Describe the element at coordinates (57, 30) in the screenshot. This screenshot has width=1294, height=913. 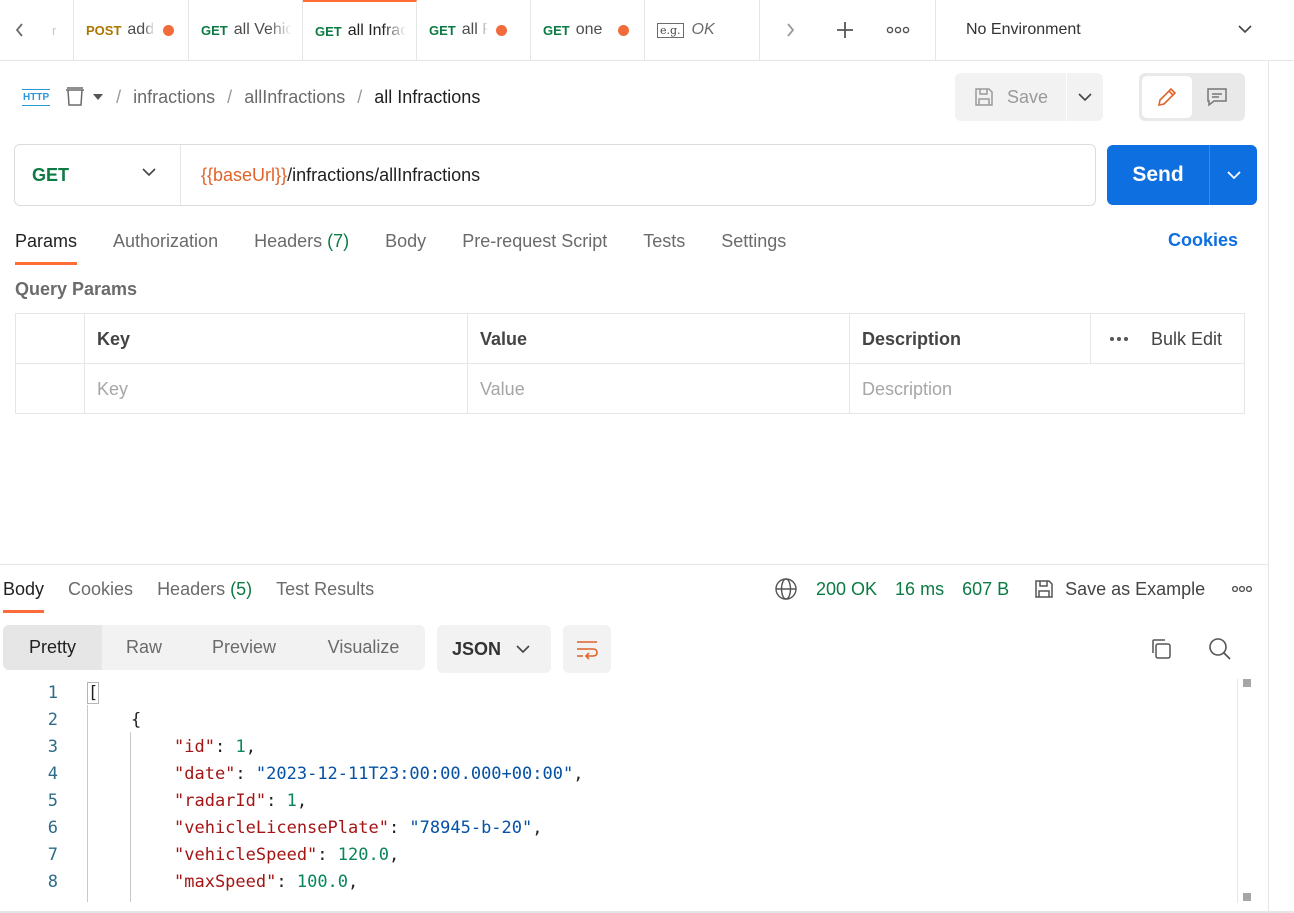
I see `tab-hidden-partial: r` at that location.